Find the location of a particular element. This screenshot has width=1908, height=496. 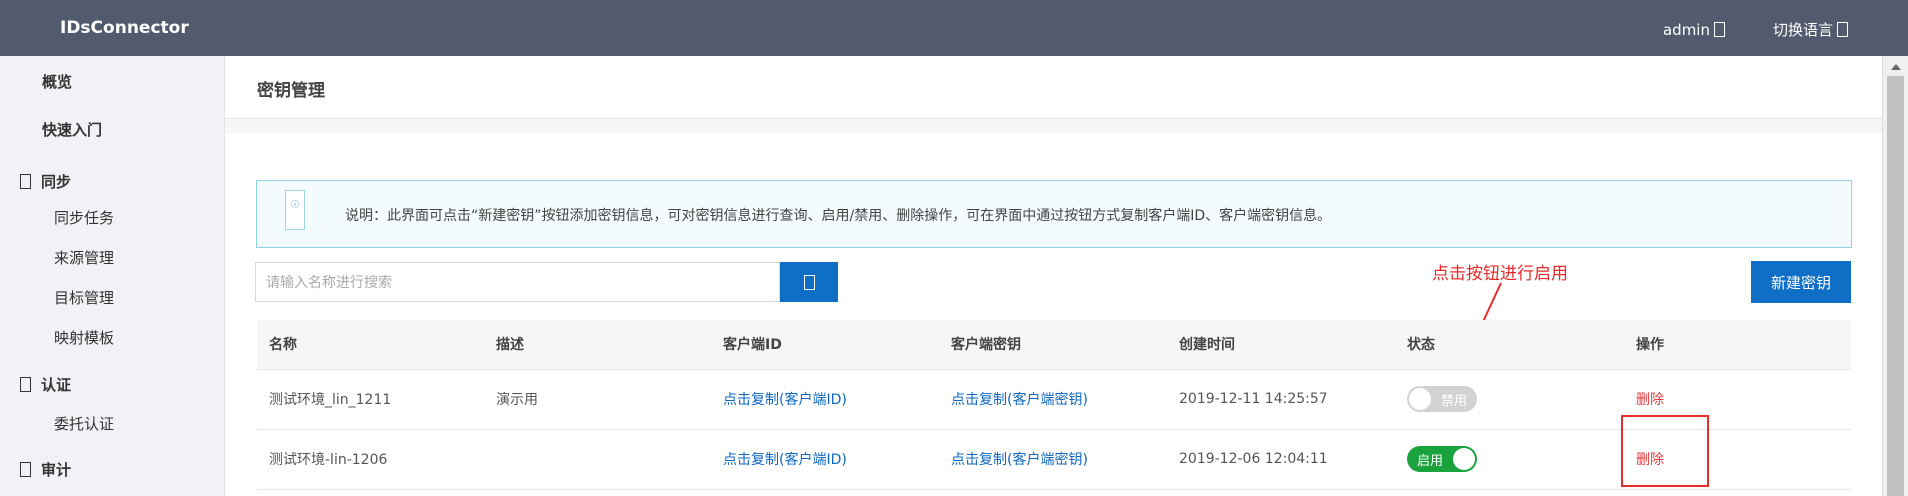

new-key-button: 新建密钥 is located at coordinates (1801, 282).